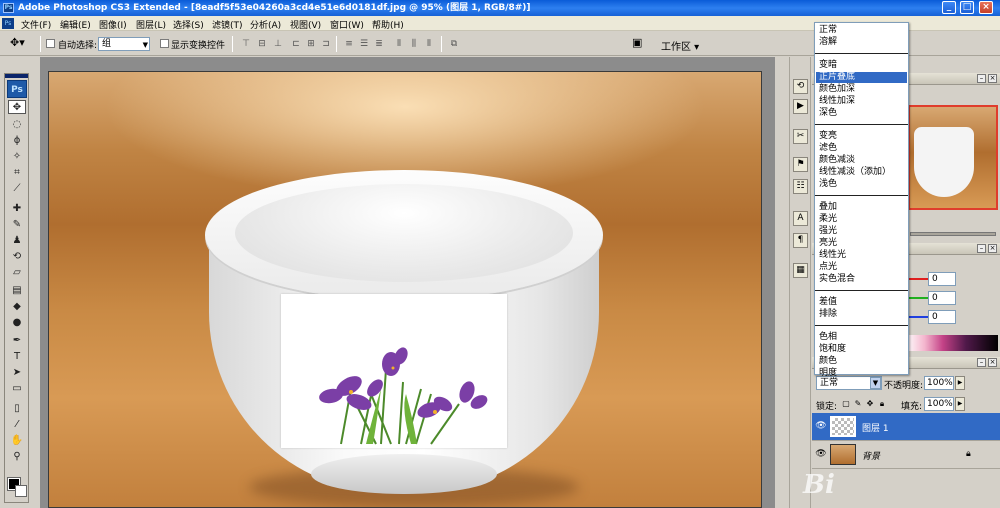  Describe the element at coordinates (861, 373) in the screenshot. I see `blend-option: 明度` at that location.